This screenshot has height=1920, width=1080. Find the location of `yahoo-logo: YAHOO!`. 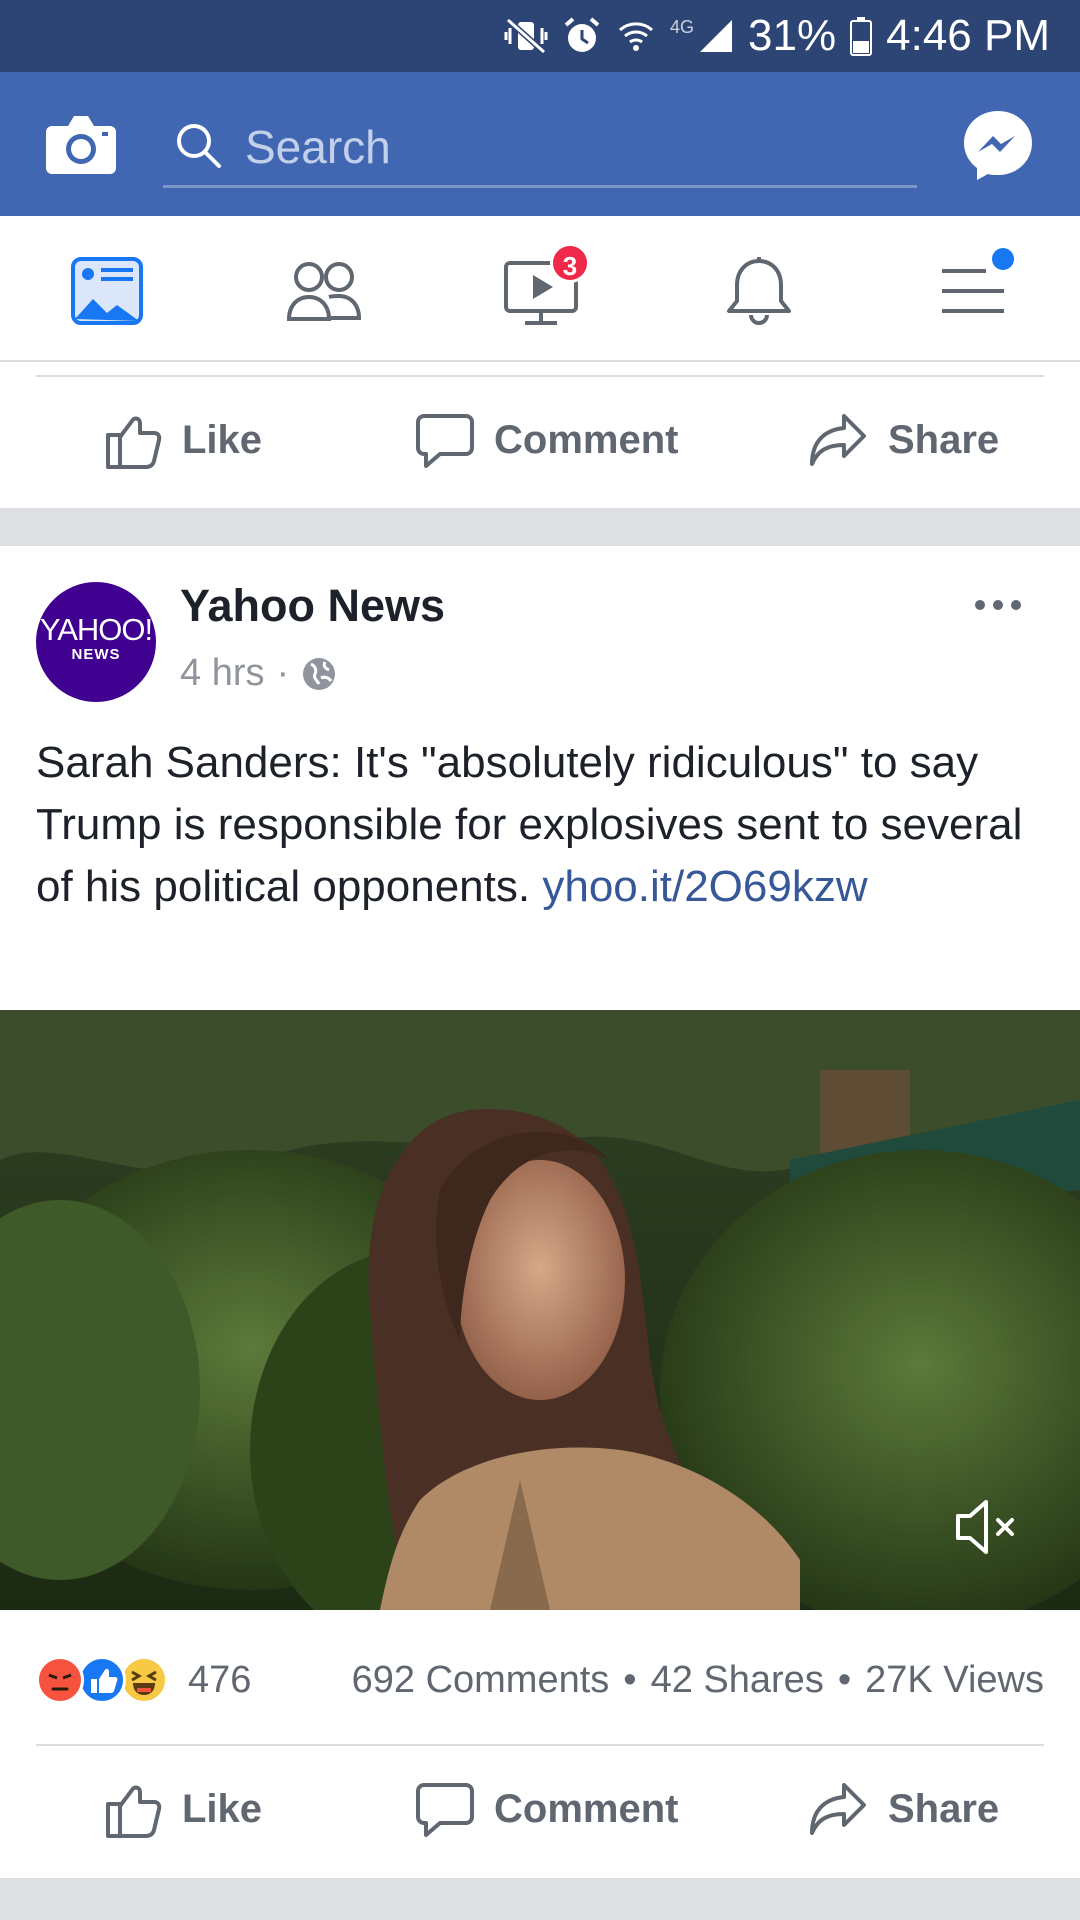

yahoo-logo: YAHOO! is located at coordinates (96, 629).